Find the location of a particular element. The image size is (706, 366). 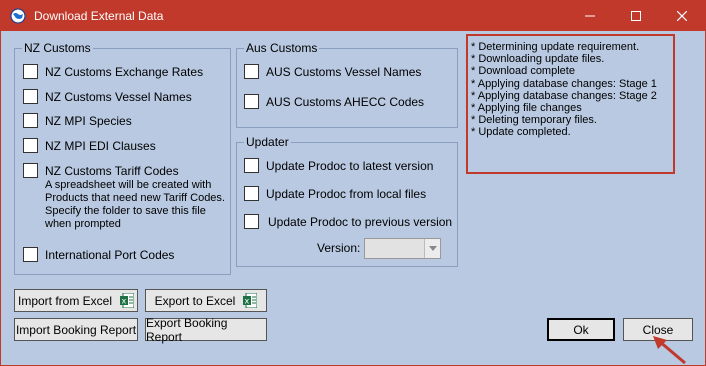

nz-customs-legend: NZ Customs is located at coordinates (57, 48).